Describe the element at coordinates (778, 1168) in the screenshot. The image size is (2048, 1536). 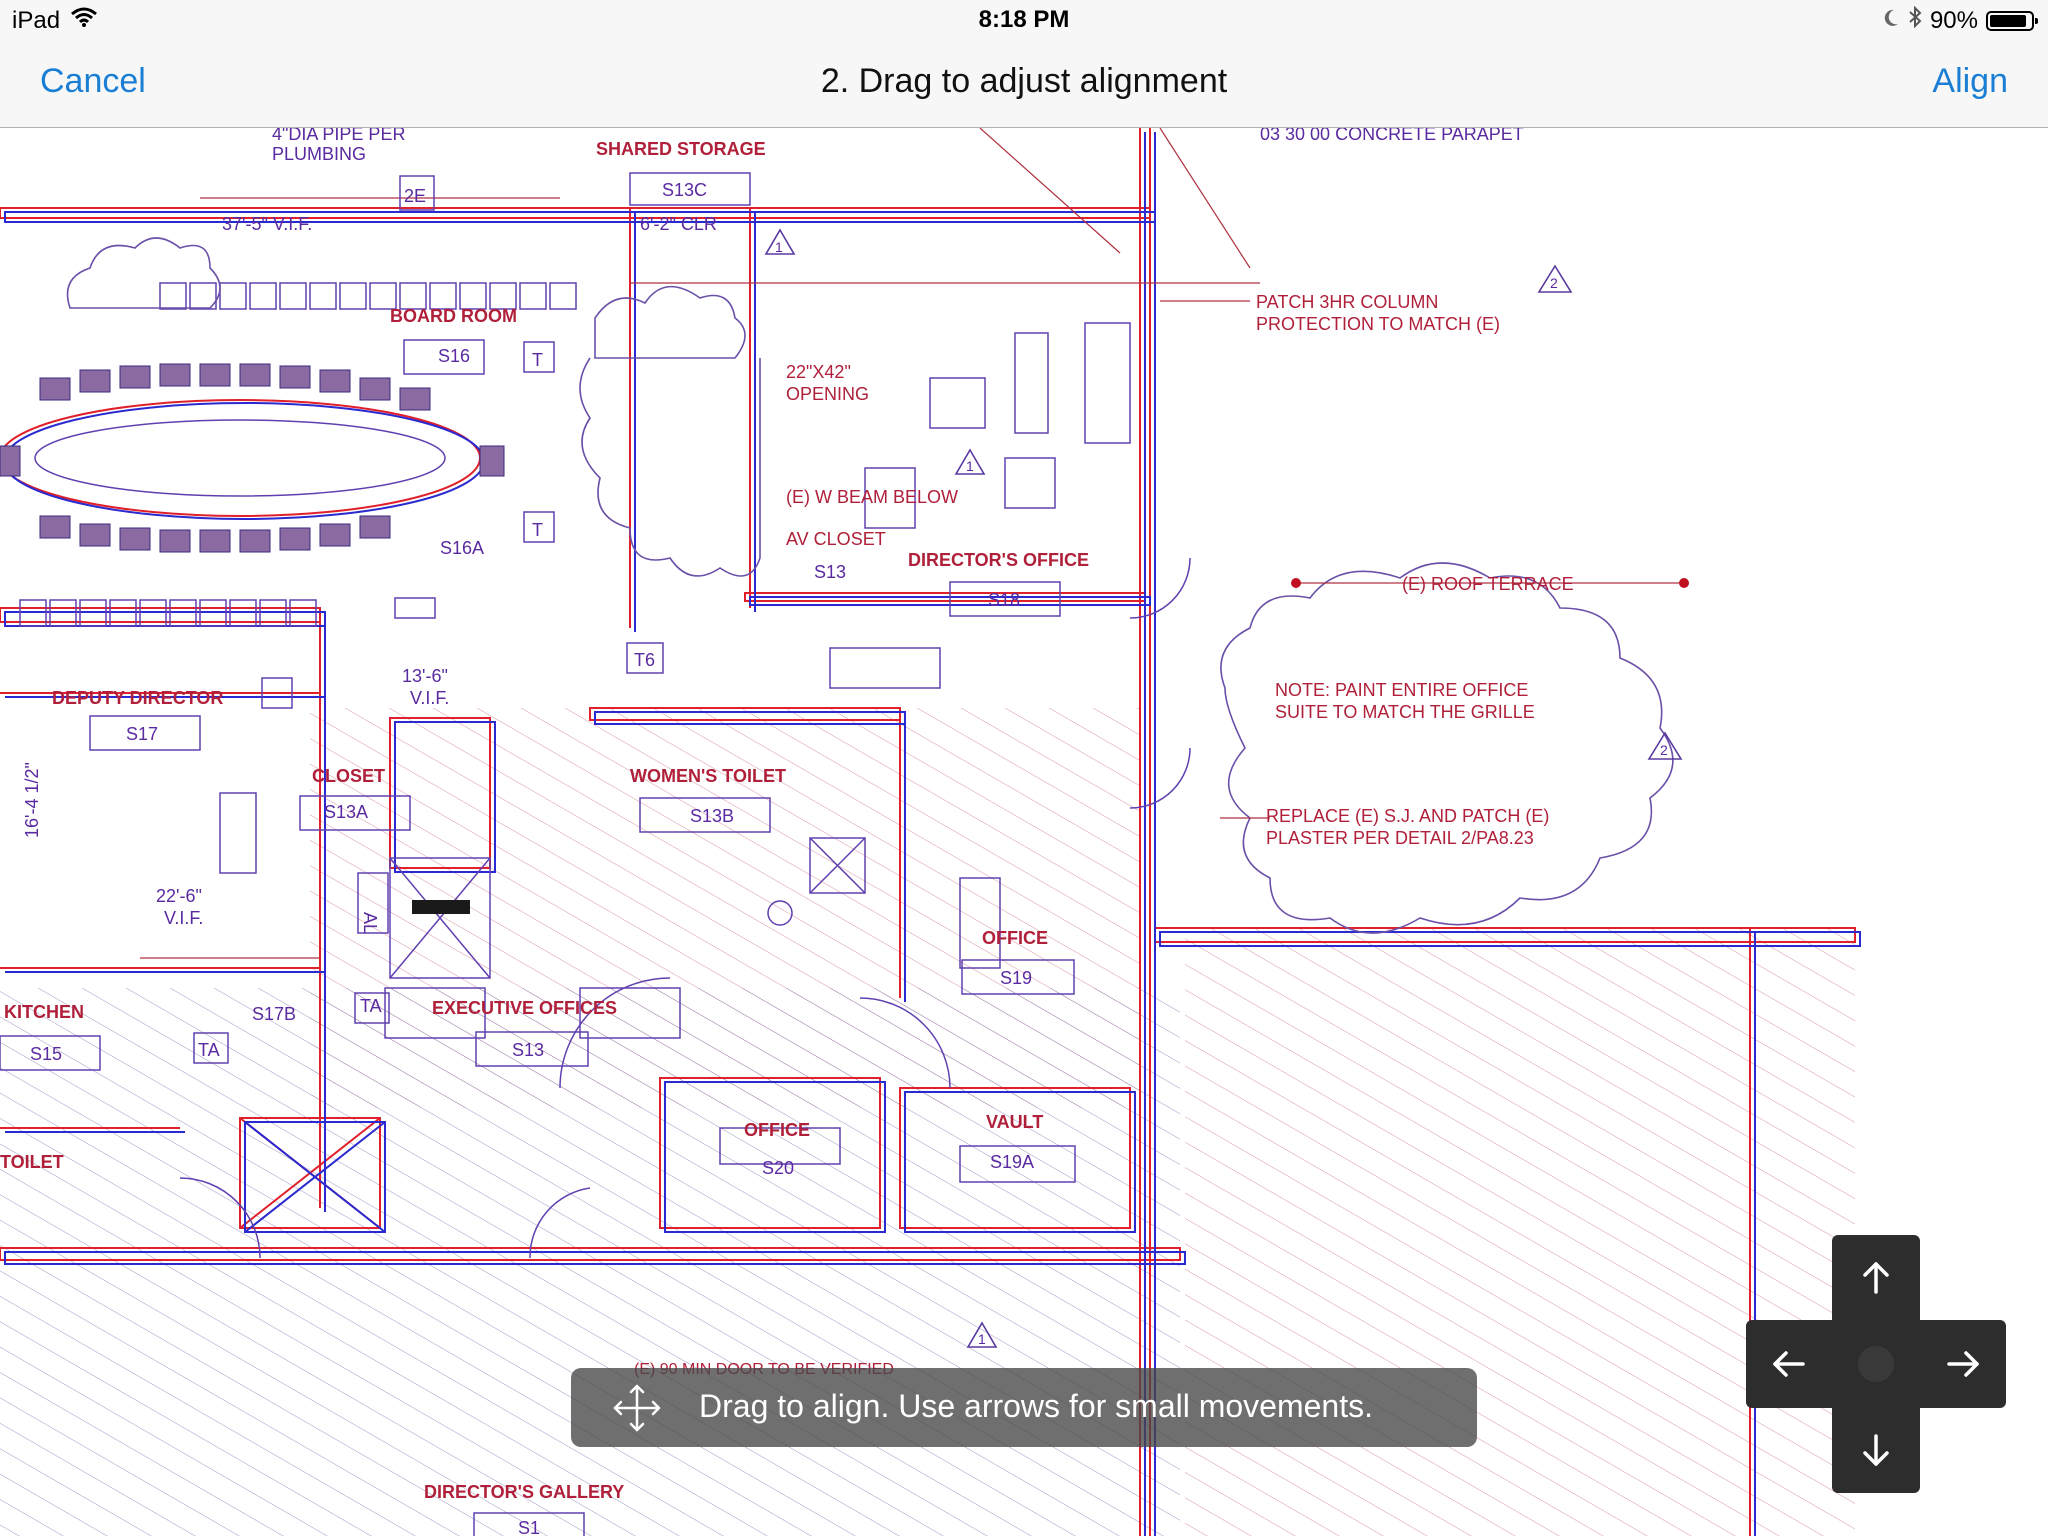
I see `label-s20: S20` at that location.